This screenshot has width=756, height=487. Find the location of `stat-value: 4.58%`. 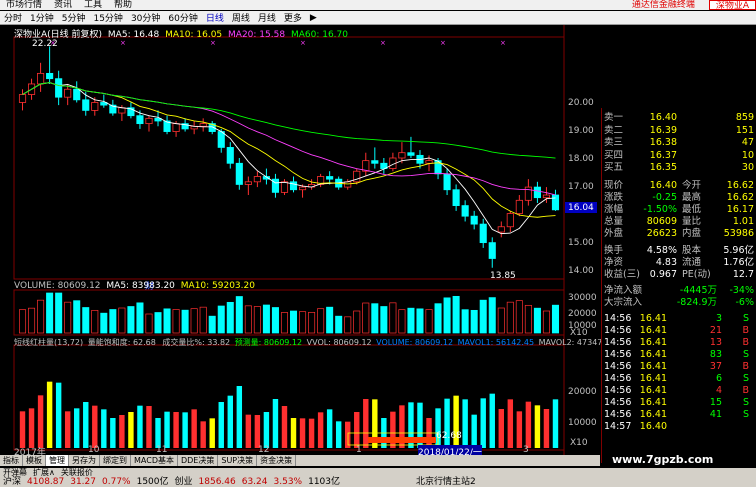

stat-value: 4.58% is located at coordinates (661, 250).